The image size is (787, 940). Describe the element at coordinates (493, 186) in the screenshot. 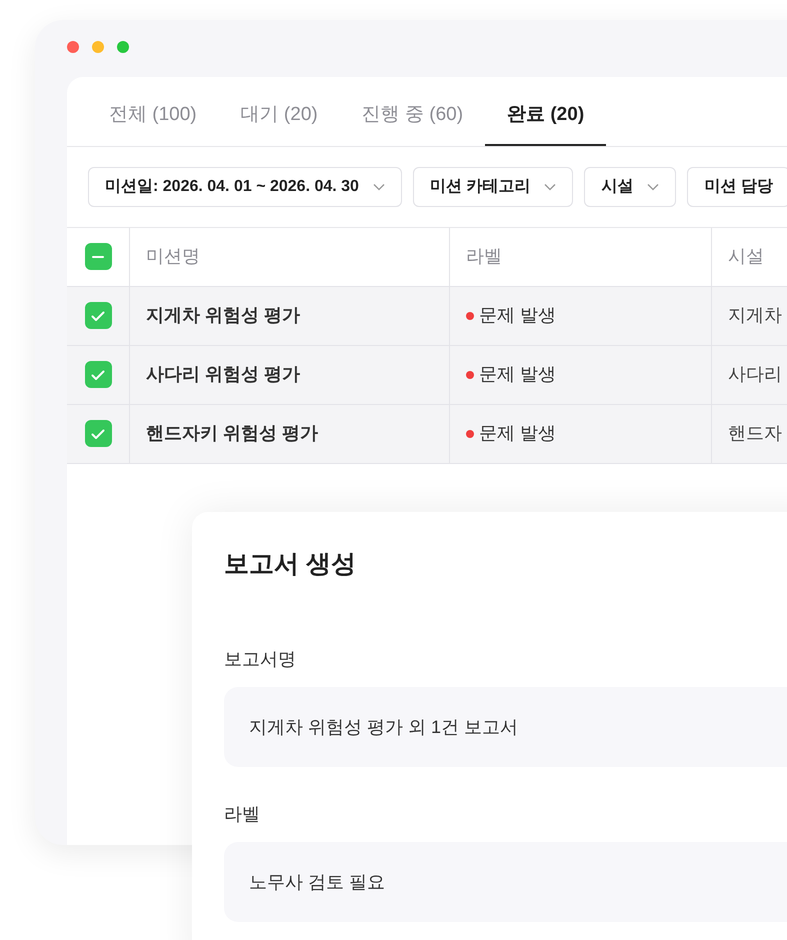

I see `filter-dropdown: 미션 카테고리` at that location.